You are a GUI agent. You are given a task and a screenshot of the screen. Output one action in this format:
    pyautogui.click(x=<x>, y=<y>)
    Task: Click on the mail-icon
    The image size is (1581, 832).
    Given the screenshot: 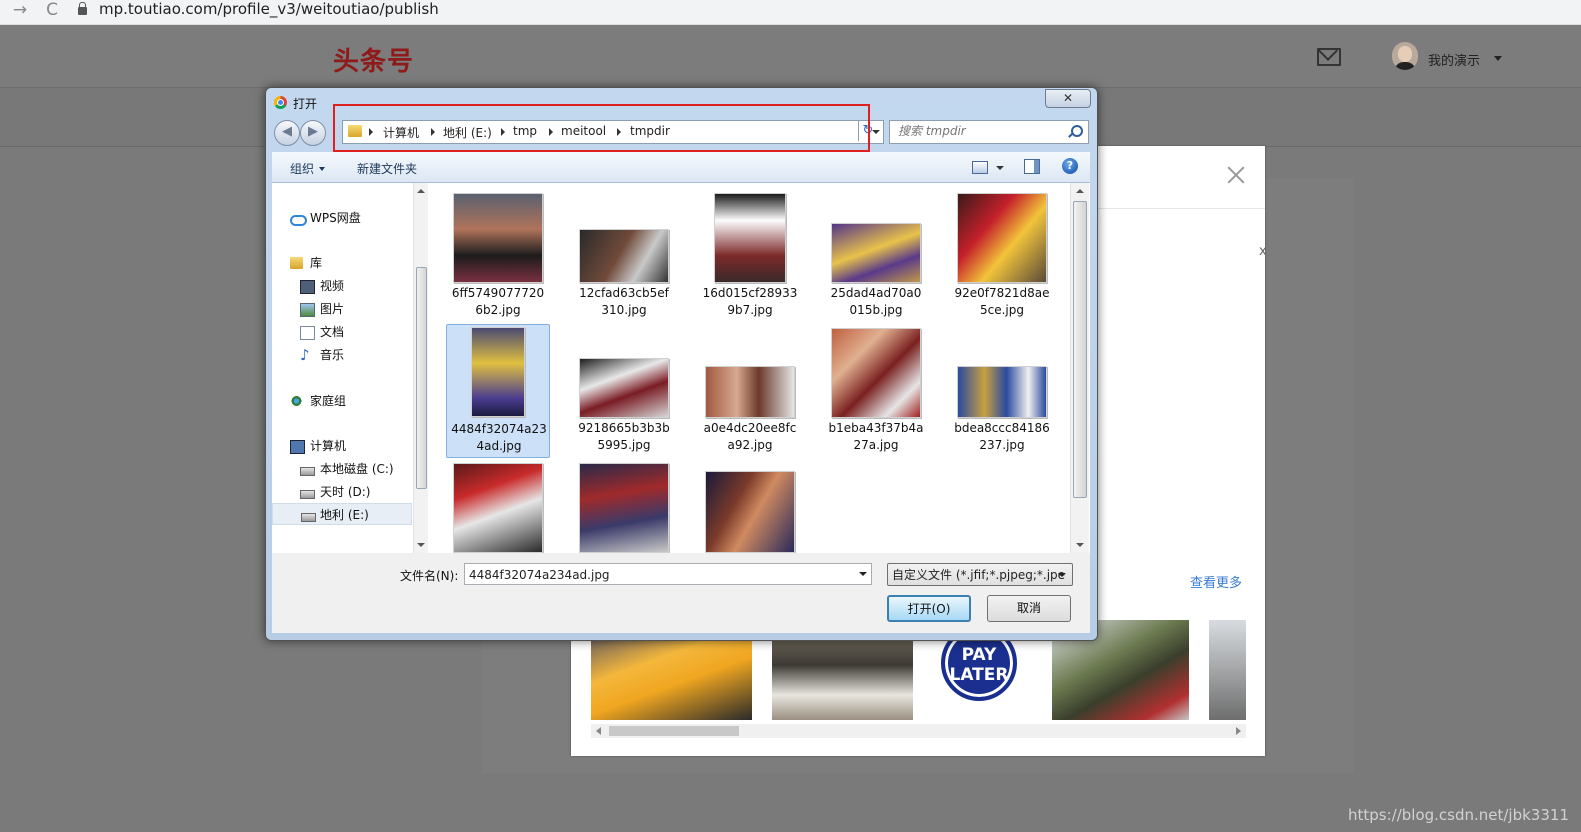 What is the action you would take?
    pyautogui.click(x=1329, y=57)
    